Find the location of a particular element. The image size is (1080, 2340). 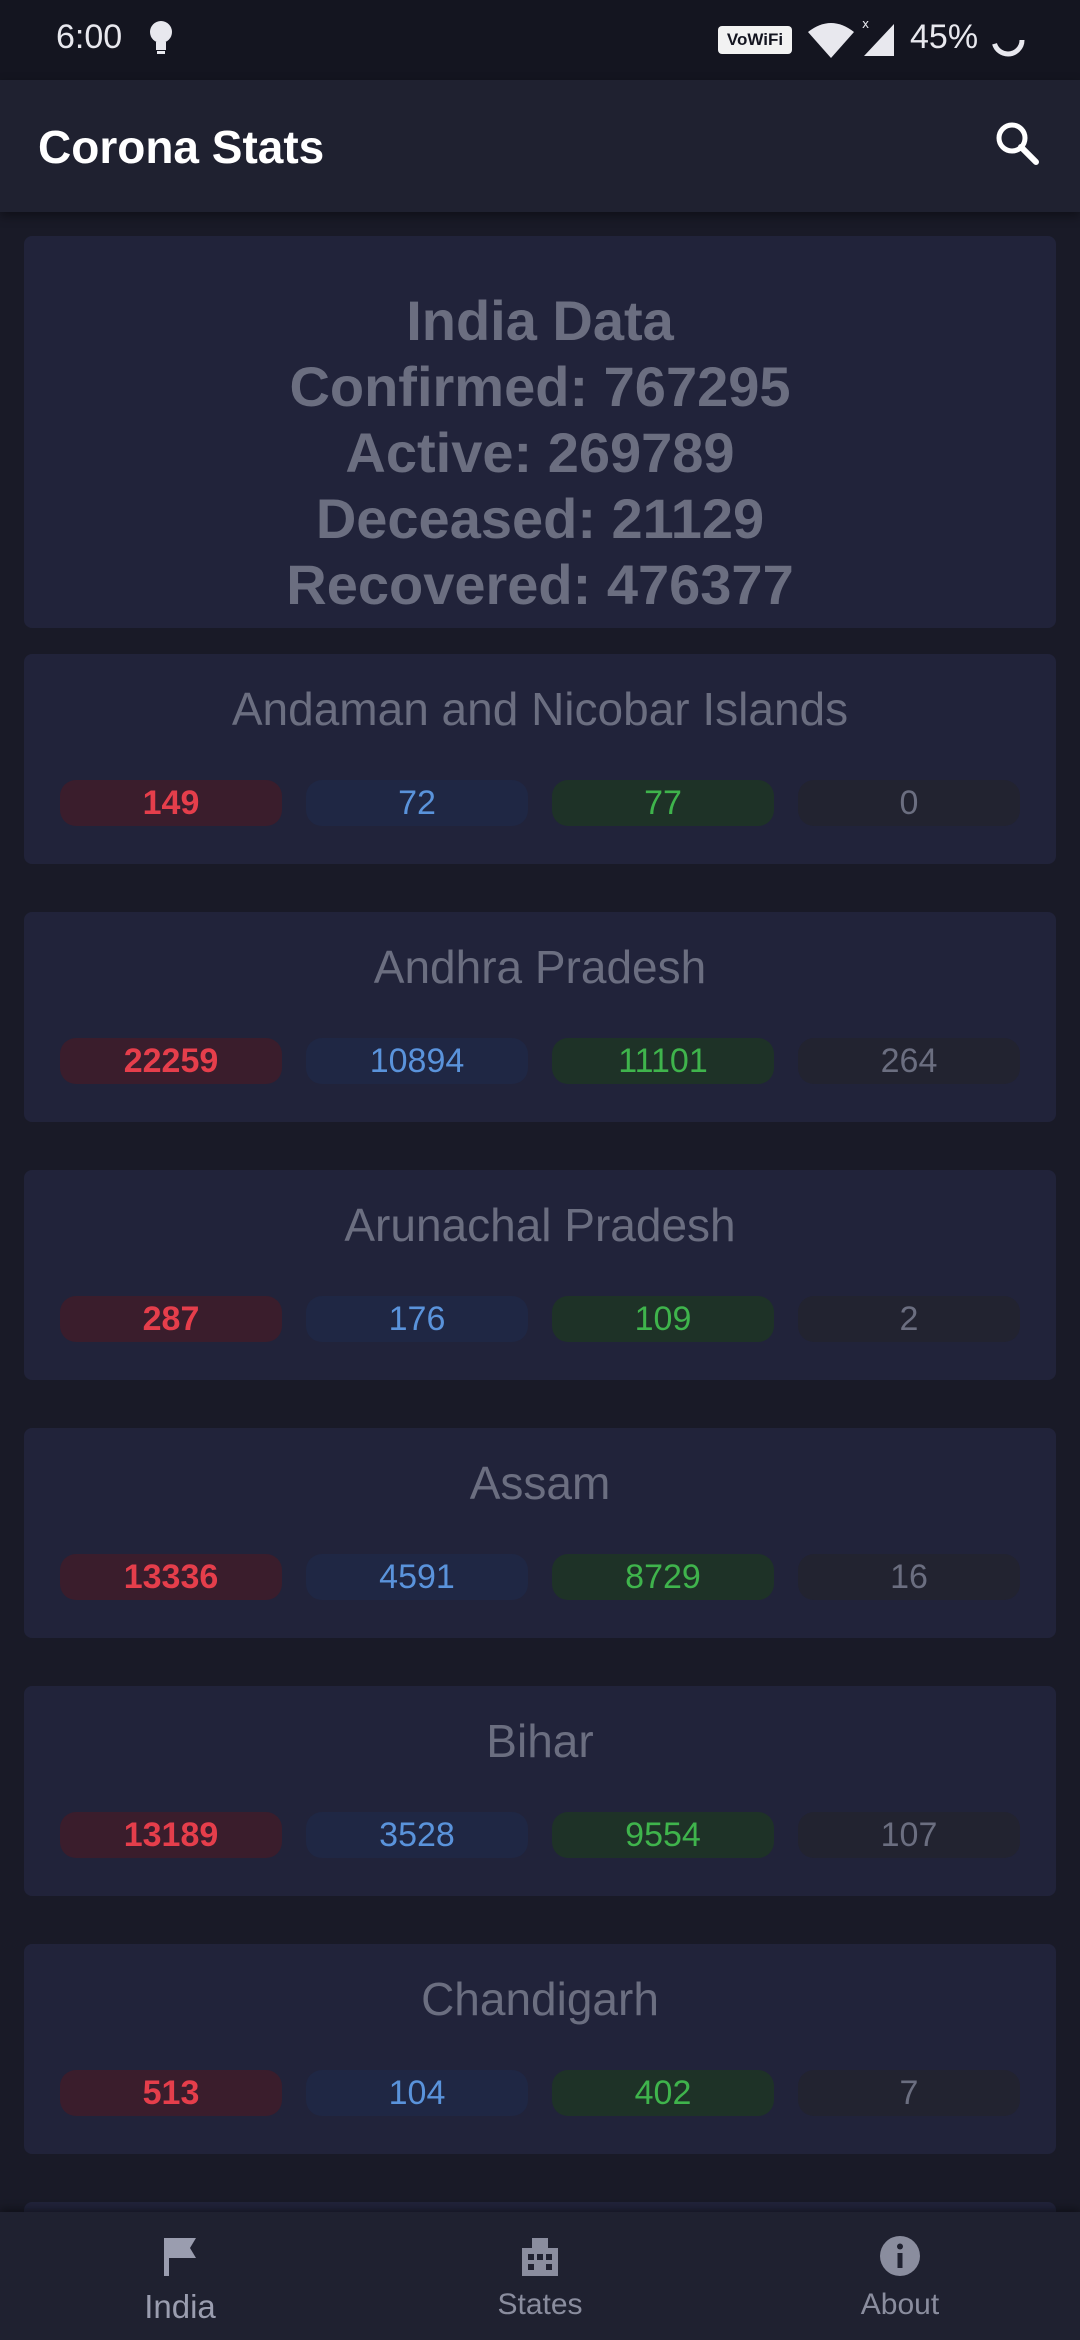

app-bar: Corona Stats is located at coordinates (540, 146).